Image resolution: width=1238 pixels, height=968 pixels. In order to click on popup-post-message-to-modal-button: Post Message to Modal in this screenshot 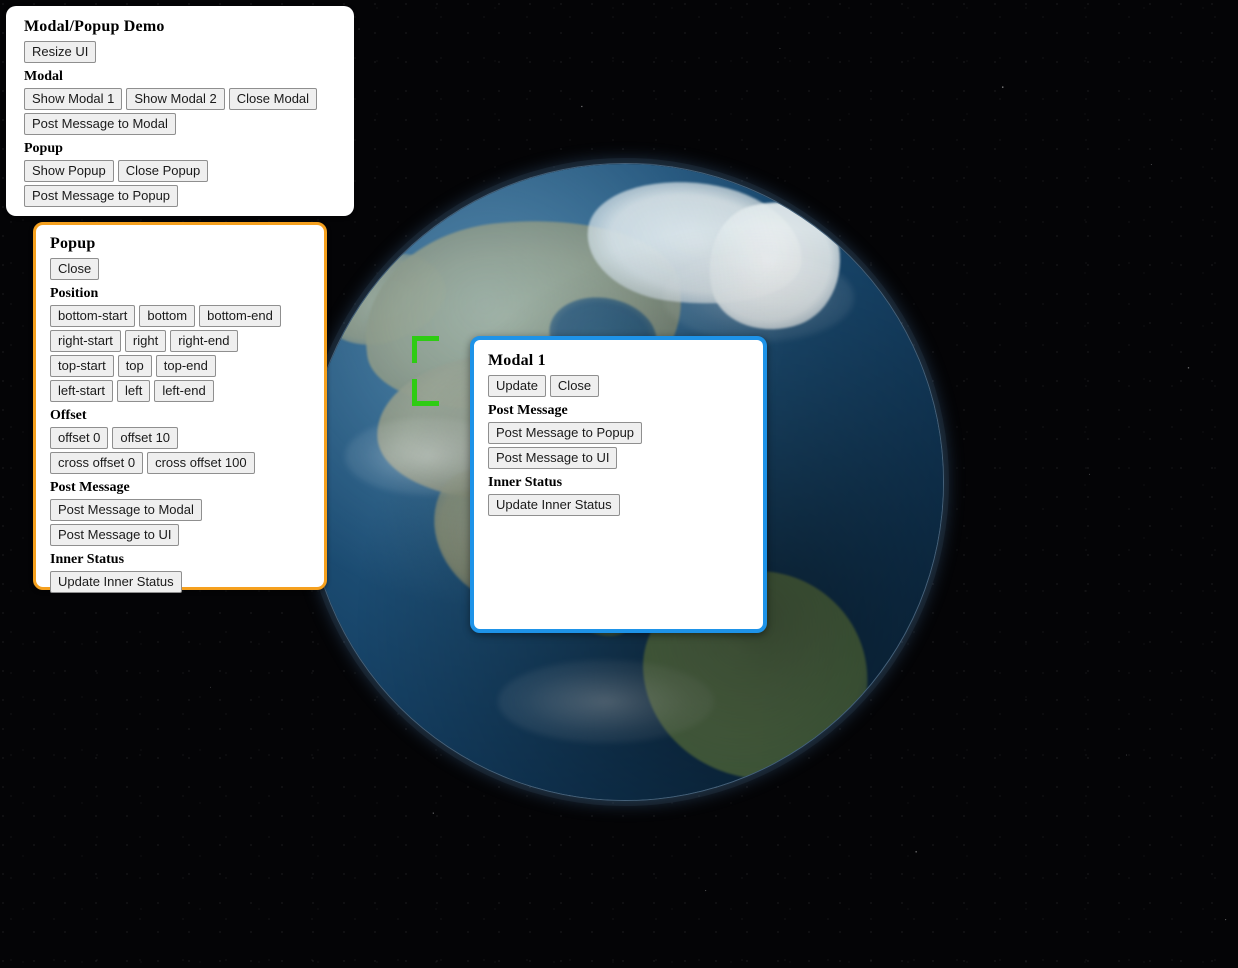, I will do `click(126, 510)`.